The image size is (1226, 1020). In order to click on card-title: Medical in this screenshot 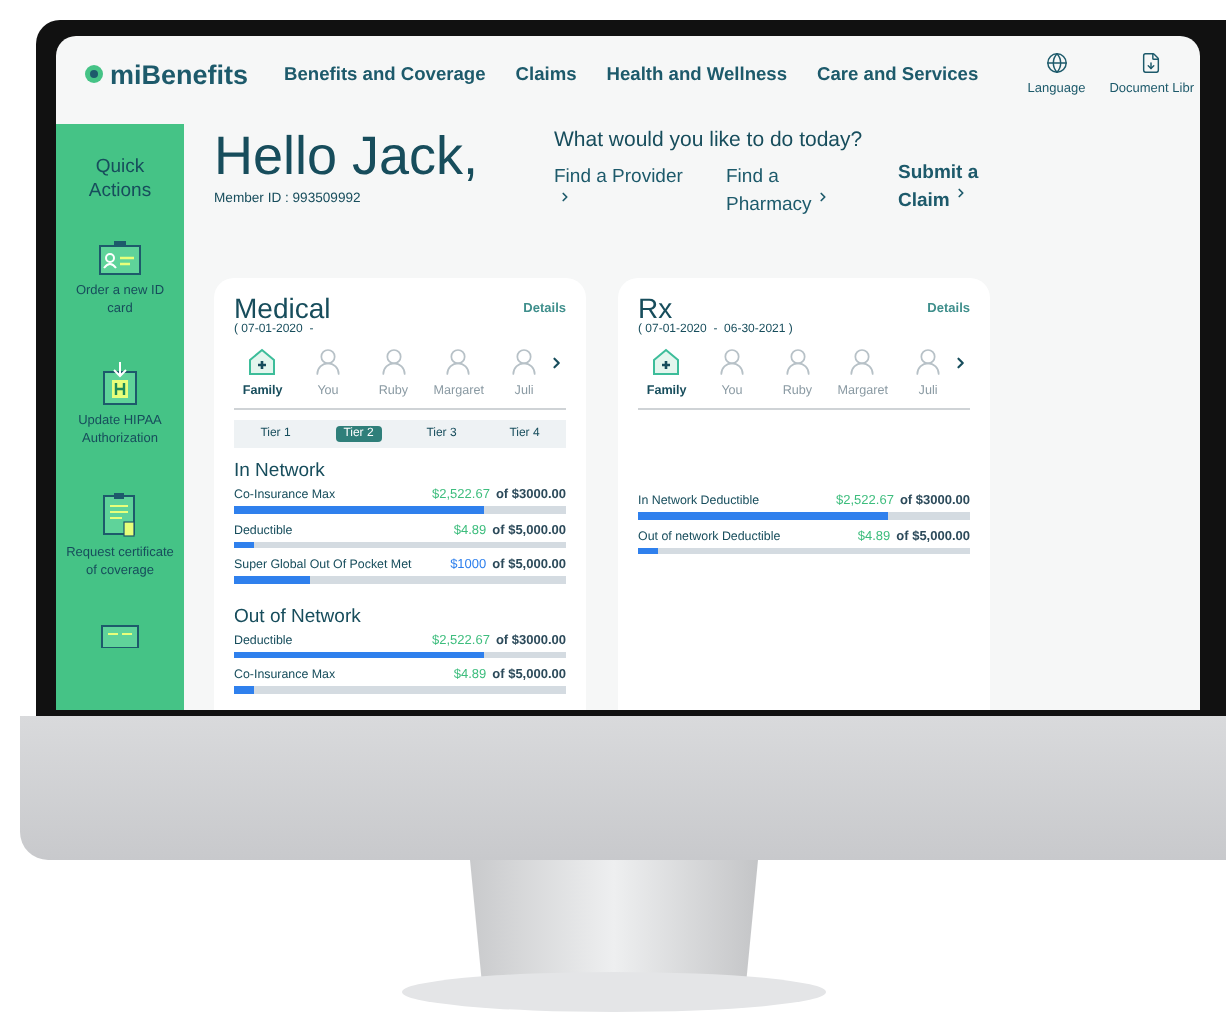, I will do `click(282, 309)`.